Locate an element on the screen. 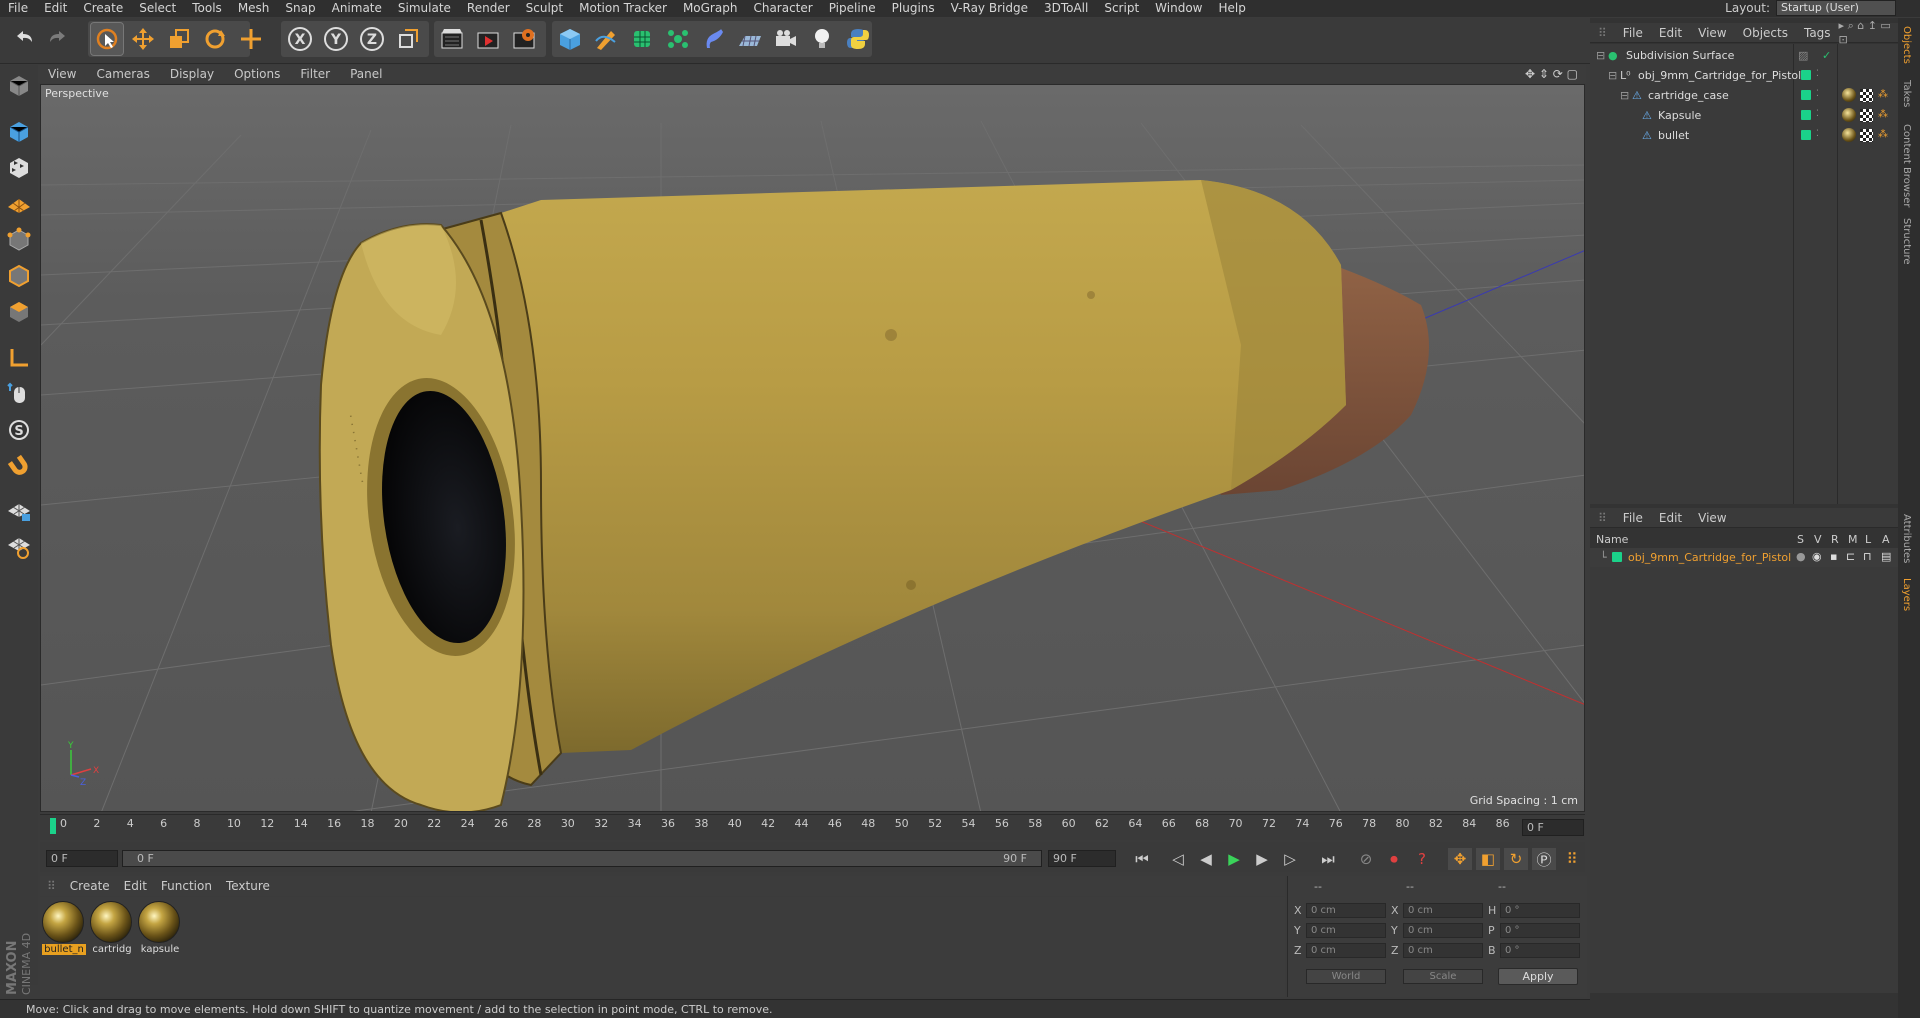  go-to-start-icon: ⏮ is located at coordinates (1142, 859).